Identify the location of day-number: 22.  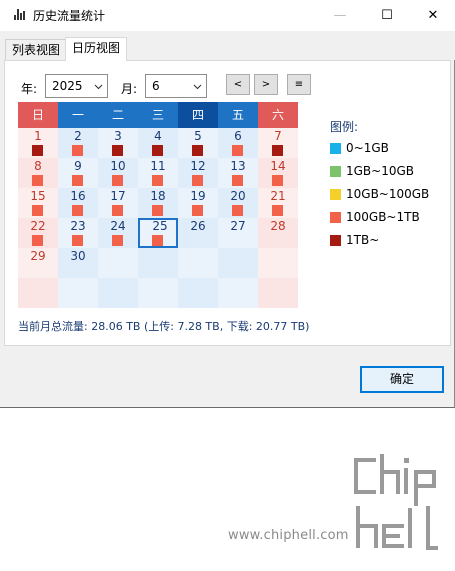
(38, 226).